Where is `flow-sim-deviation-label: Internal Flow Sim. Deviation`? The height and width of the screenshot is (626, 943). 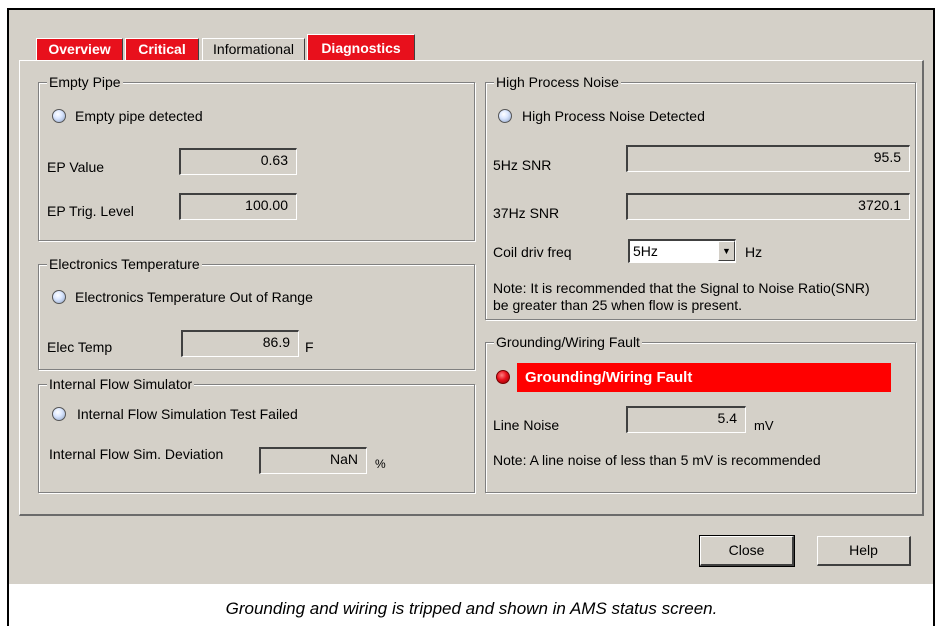 flow-sim-deviation-label: Internal Flow Sim. Deviation is located at coordinates (136, 454).